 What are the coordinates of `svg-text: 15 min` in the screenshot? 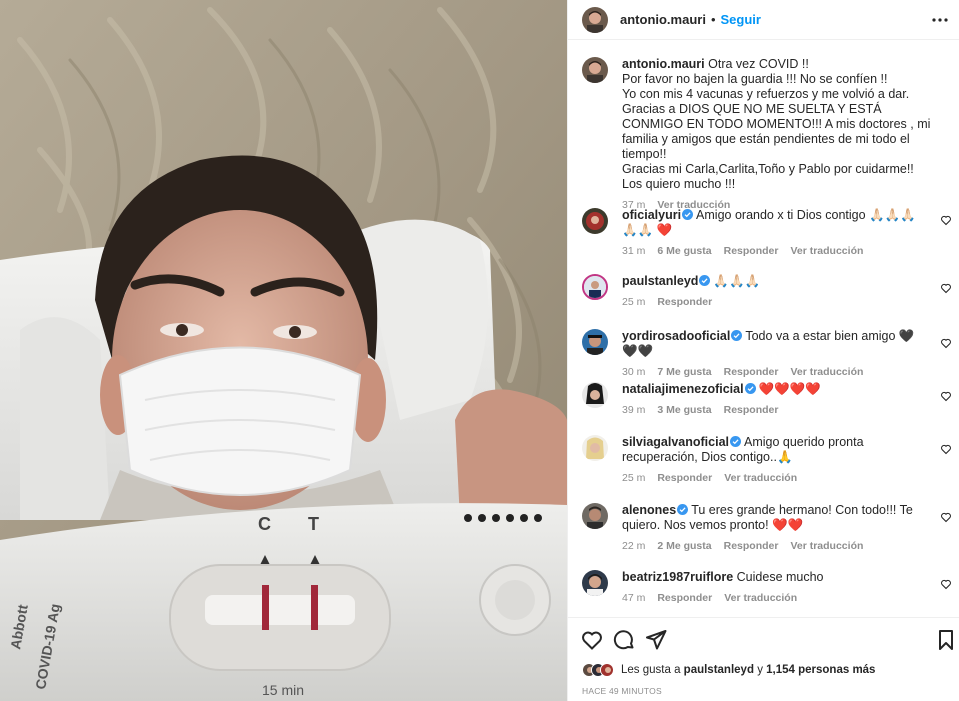 It's located at (283, 690).